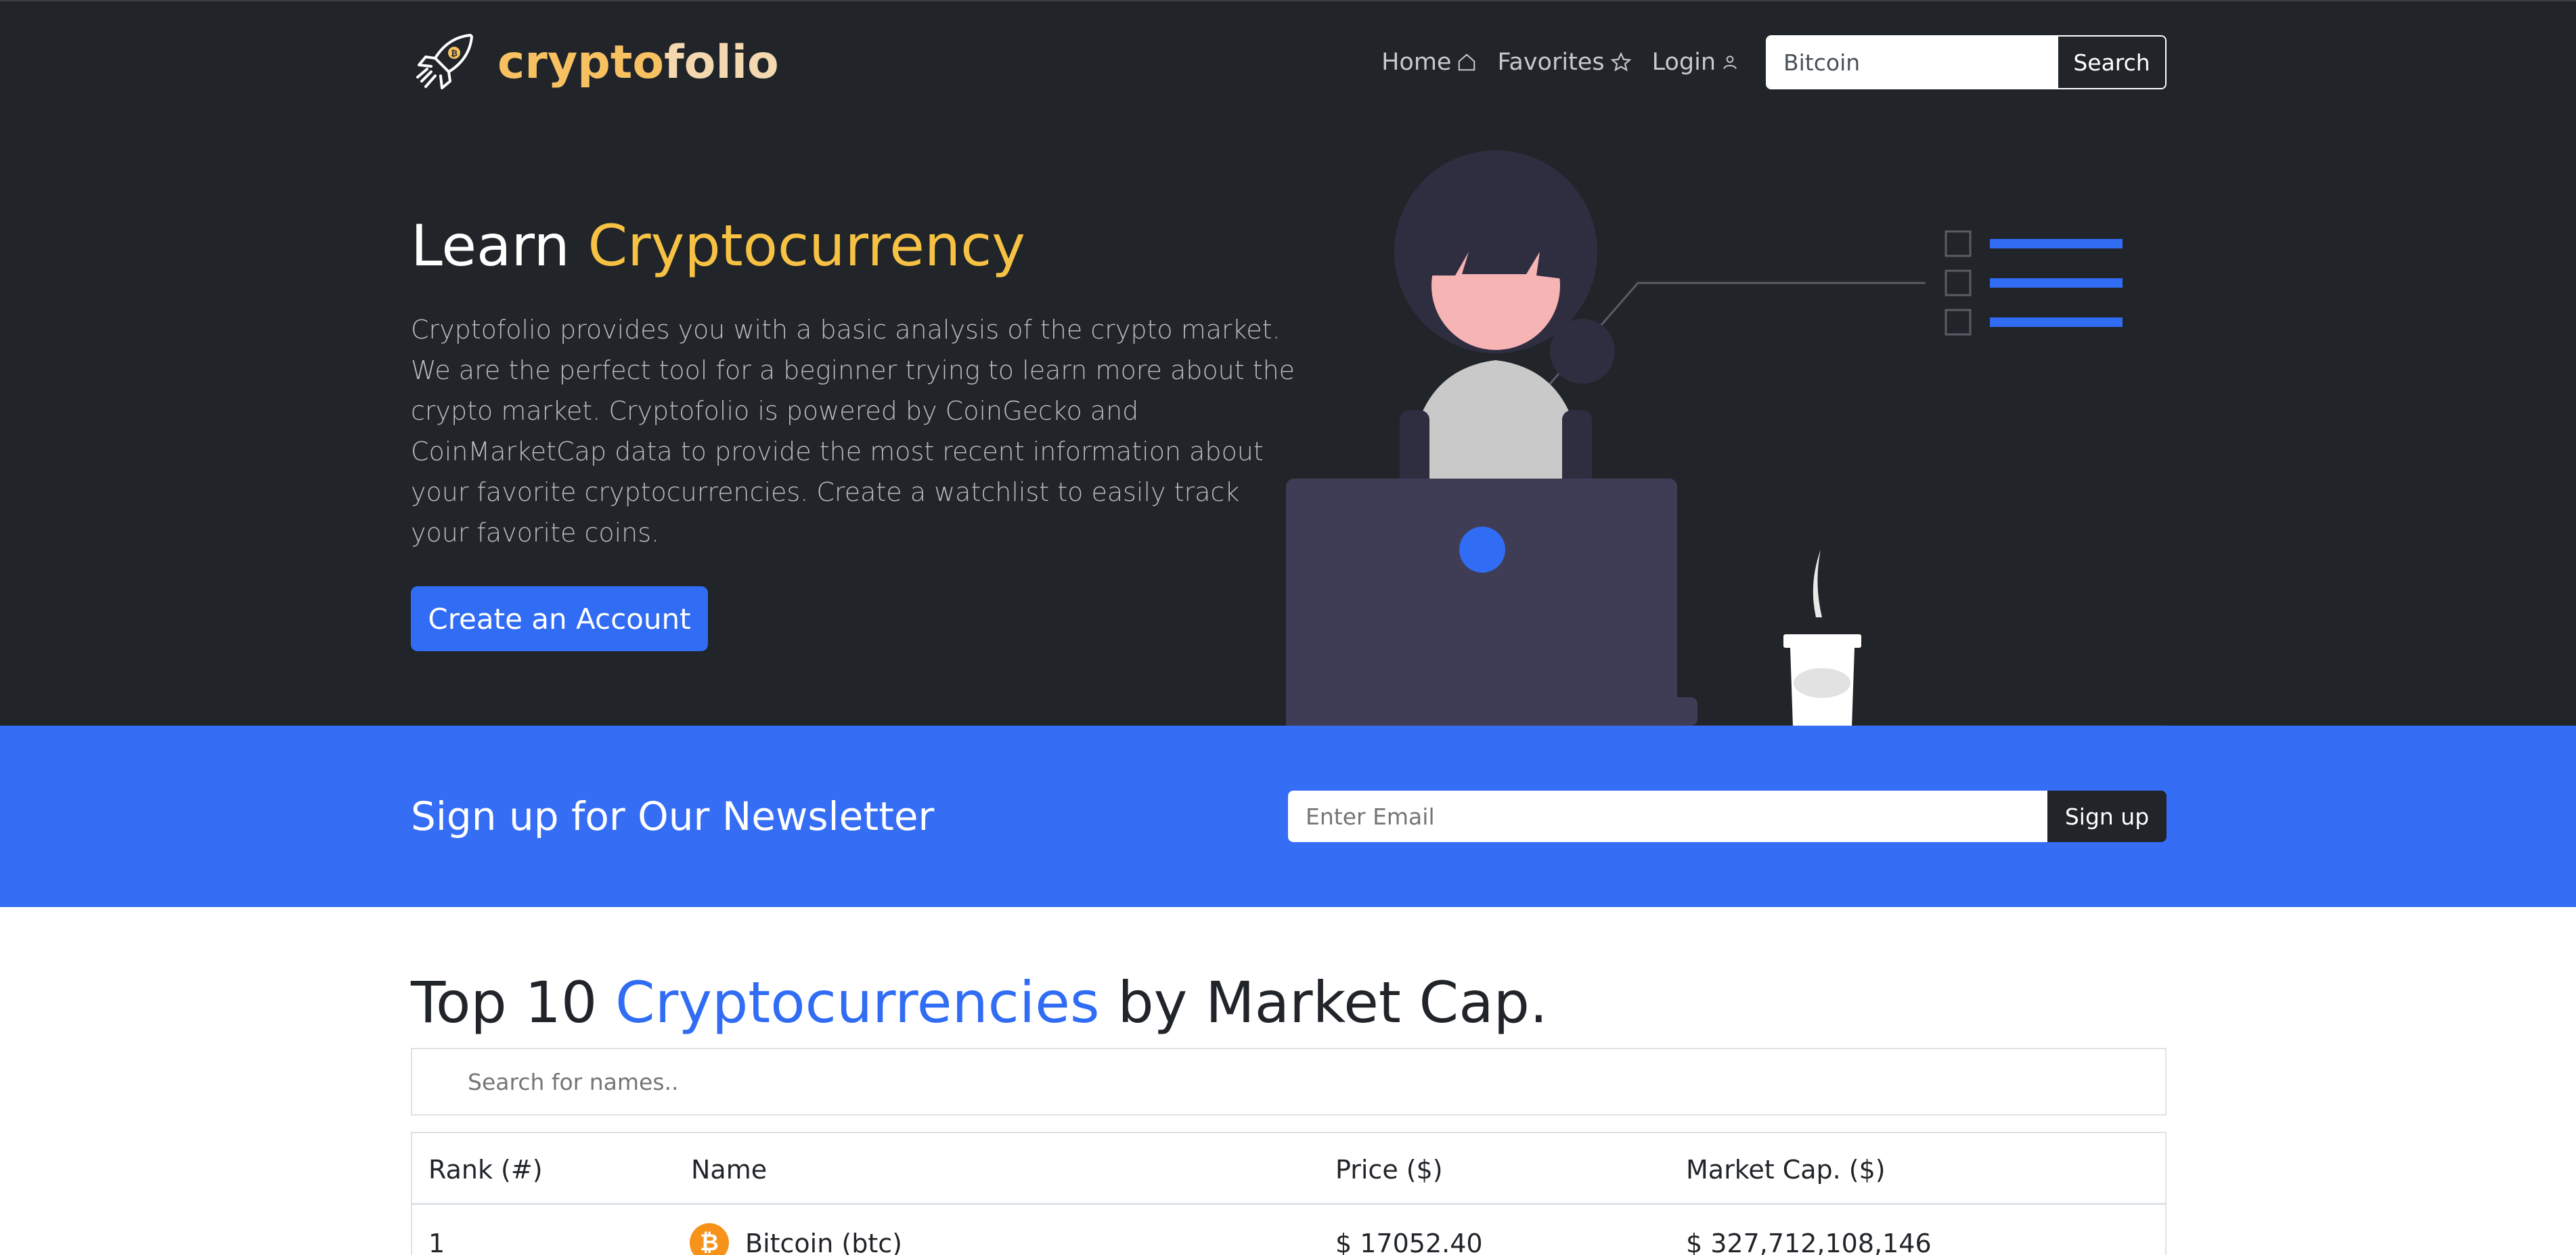 This screenshot has height=1255, width=2576. Describe the element at coordinates (673, 816) in the screenshot. I see `newsletter-title: Sign up for Our Newsletter` at that location.